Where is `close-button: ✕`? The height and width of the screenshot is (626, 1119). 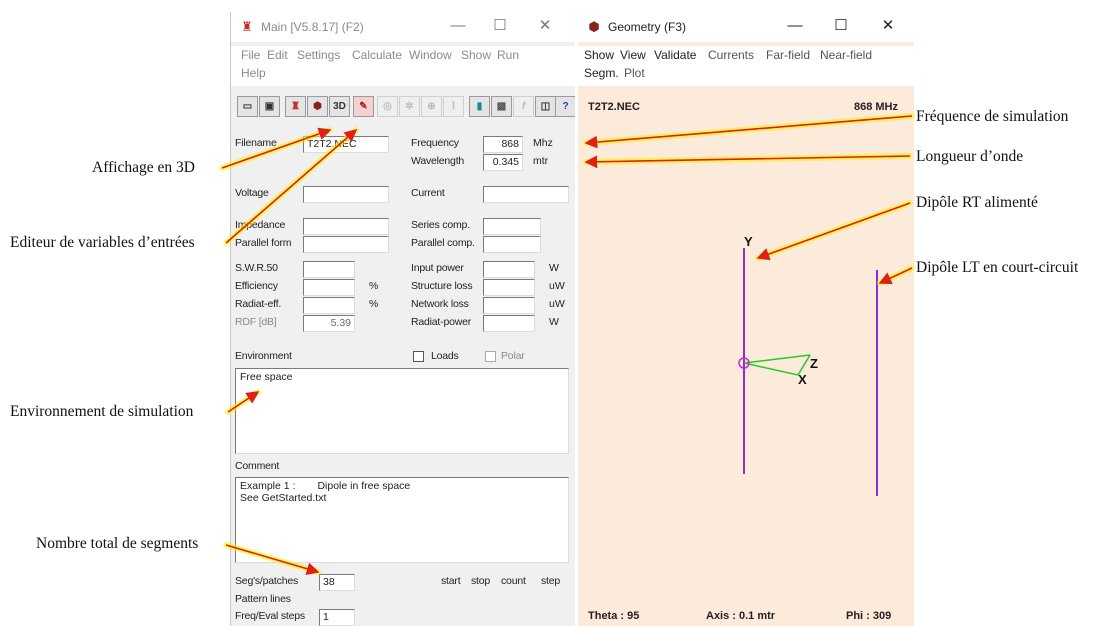 close-button: ✕ is located at coordinates (545, 26).